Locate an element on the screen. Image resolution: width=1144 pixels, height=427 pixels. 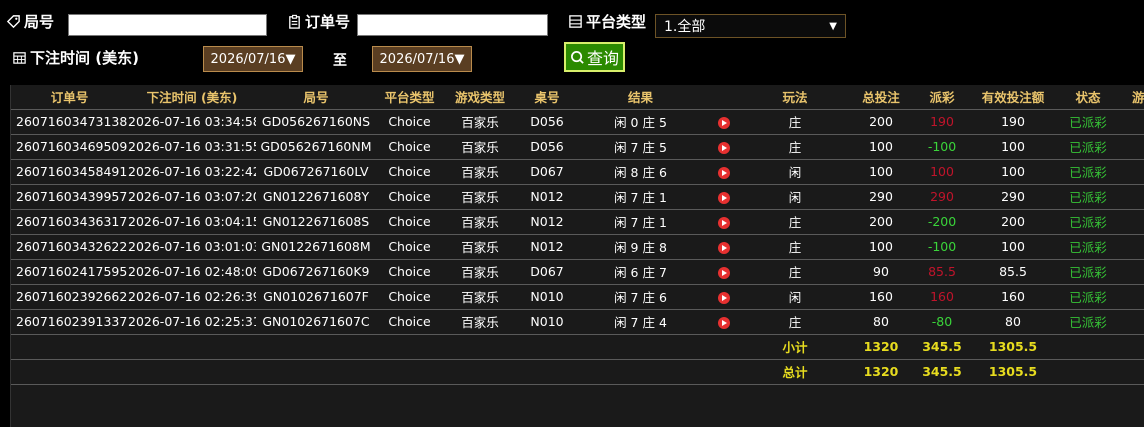
date-from-picker: 2026/07/16▼ is located at coordinates (253, 59).